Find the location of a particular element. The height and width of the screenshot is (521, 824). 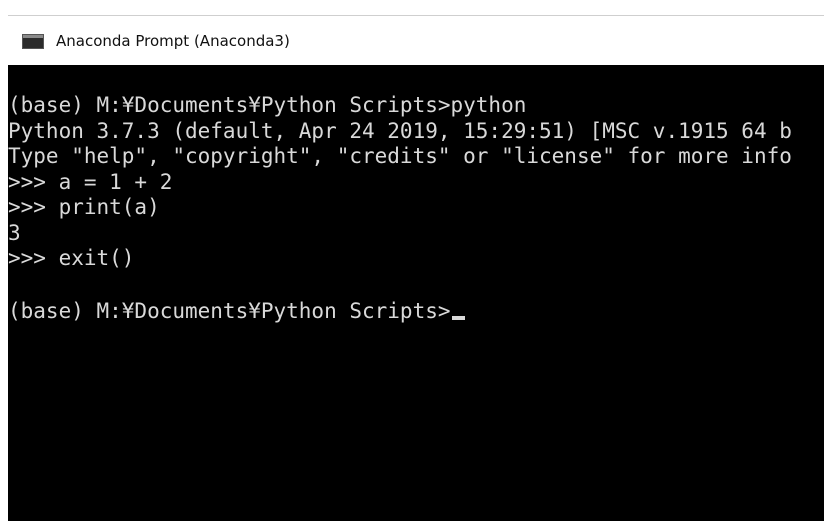

console-icon is located at coordinates (33, 41).